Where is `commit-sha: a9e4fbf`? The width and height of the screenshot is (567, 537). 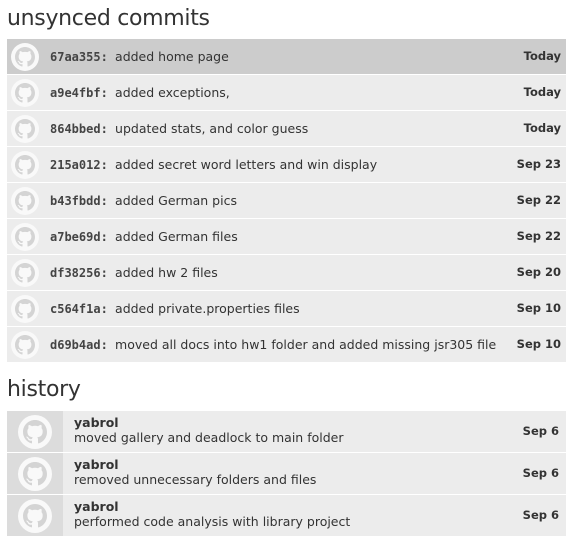
commit-sha: a9e4fbf is located at coordinates (75, 93).